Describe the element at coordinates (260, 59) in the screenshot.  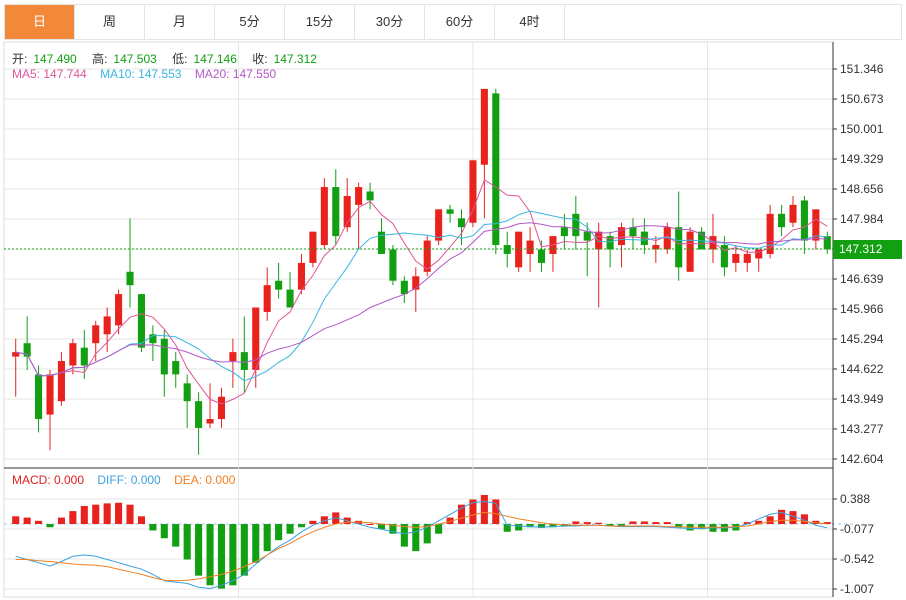
I see `close-label: 收:` at that location.